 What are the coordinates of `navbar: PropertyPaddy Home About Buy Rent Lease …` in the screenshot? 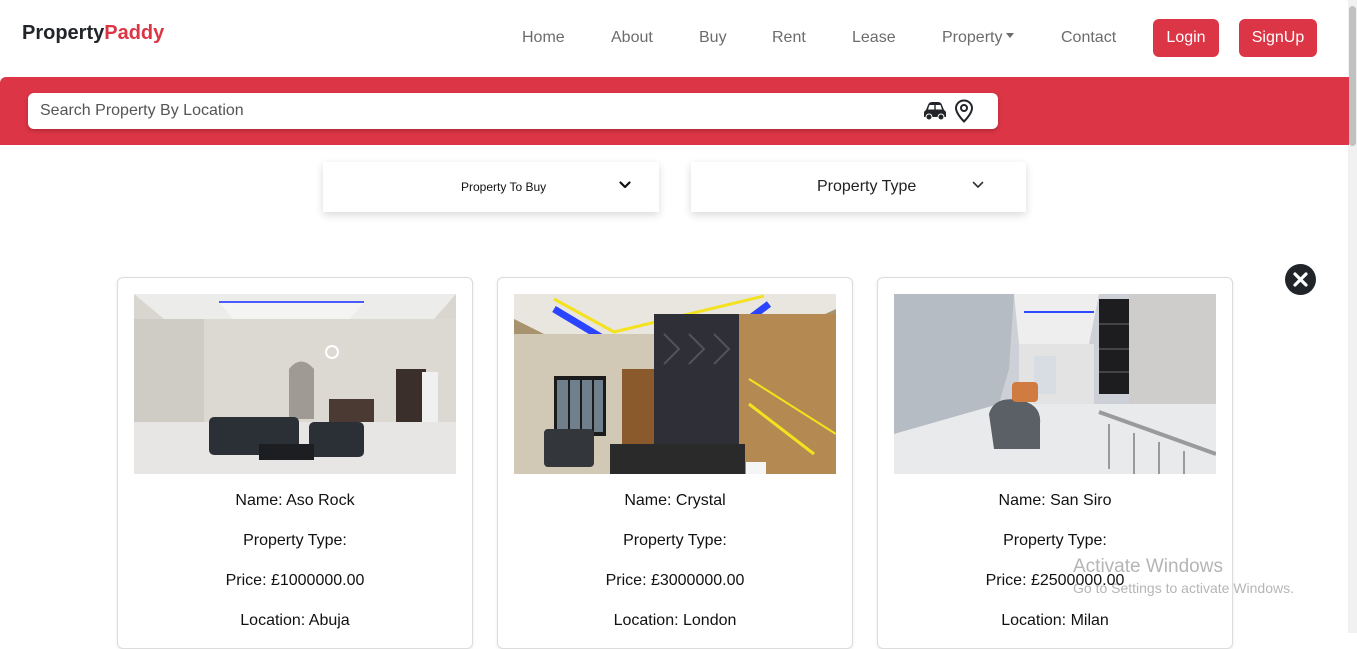 It's located at (678, 38).